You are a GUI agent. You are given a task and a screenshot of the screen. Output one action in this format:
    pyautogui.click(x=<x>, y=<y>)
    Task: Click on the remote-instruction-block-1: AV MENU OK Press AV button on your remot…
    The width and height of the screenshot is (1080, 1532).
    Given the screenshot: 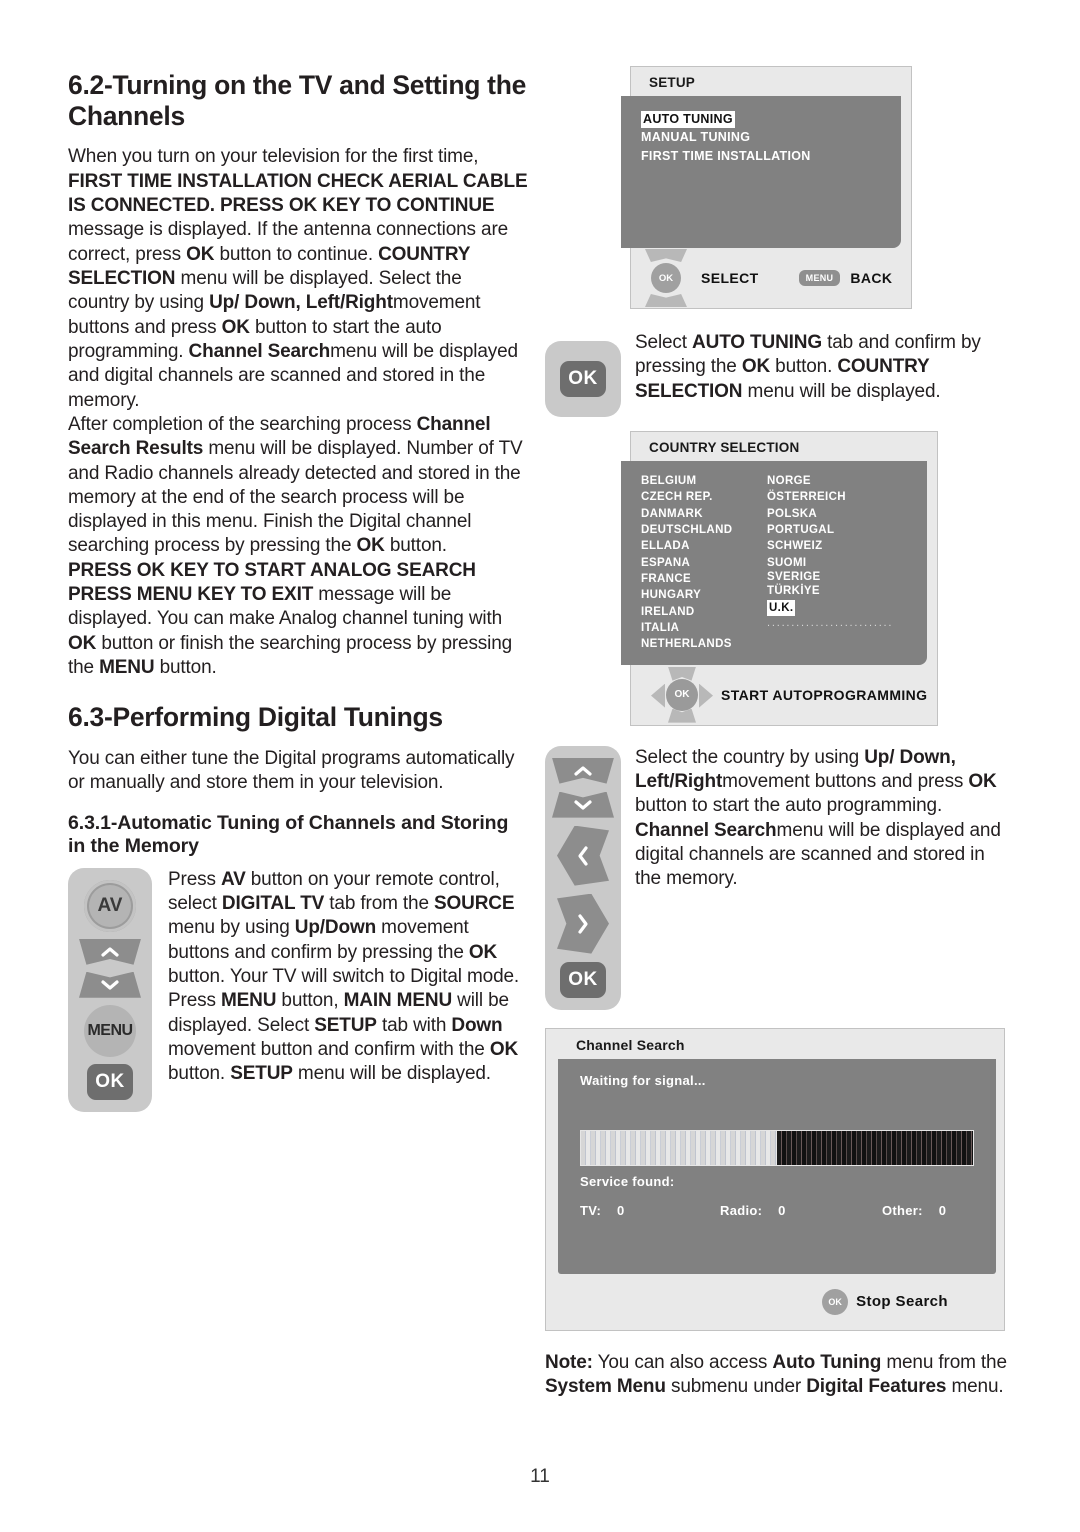 What is the action you would take?
    pyautogui.click(x=298, y=989)
    